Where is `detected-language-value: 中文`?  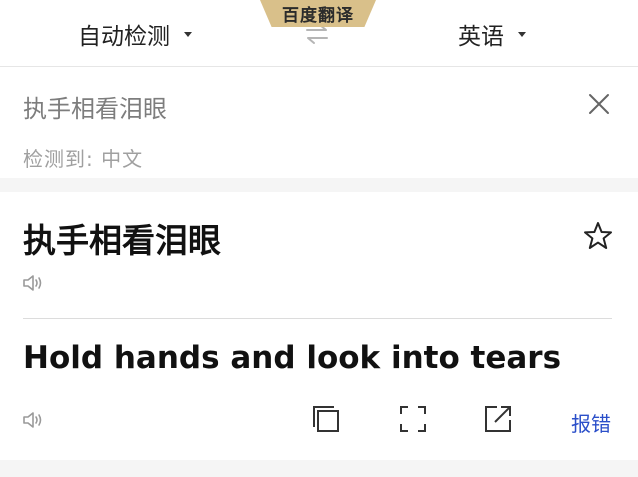
detected-language-value: 中文 is located at coordinates (122, 159).